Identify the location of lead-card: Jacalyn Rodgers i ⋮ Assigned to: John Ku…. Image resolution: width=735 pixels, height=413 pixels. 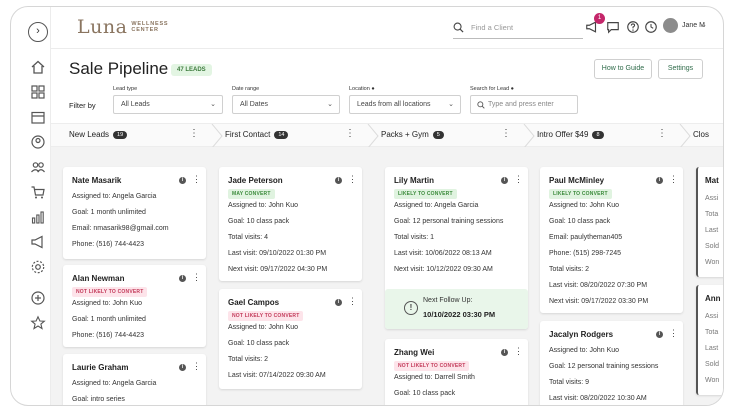
(611, 363).